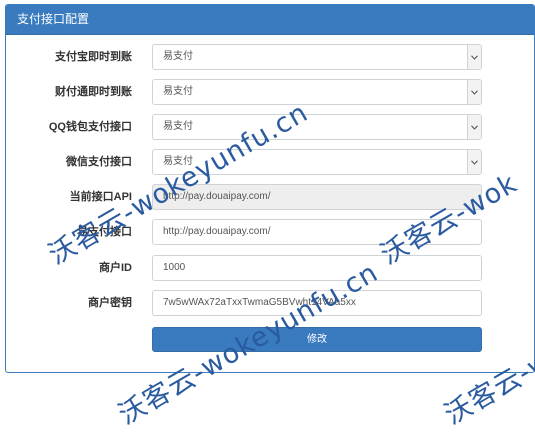 This screenshot has height=432, width=535. I want to click on form-row-qqpay: QQ钱包支付接口 易支付, so click(270, 127).